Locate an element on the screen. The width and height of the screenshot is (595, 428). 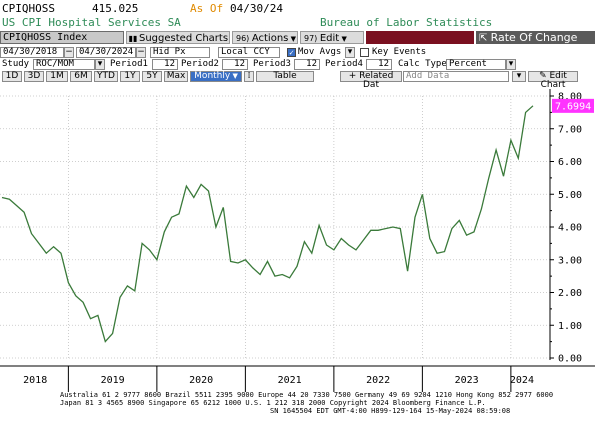
x-axis: 2018 2019 2020 2021 2022 2023 2024 is located at coordinates (297, 378).